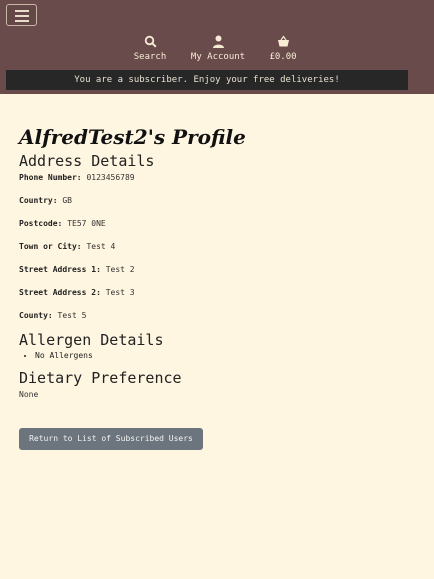 This screenshot has width=434, height=579. What do you see at coordinates (77, 269) in the screenshot?
I see `field-street-address-1: Street Address 1: Test 2` at bounding box center [77, 269].